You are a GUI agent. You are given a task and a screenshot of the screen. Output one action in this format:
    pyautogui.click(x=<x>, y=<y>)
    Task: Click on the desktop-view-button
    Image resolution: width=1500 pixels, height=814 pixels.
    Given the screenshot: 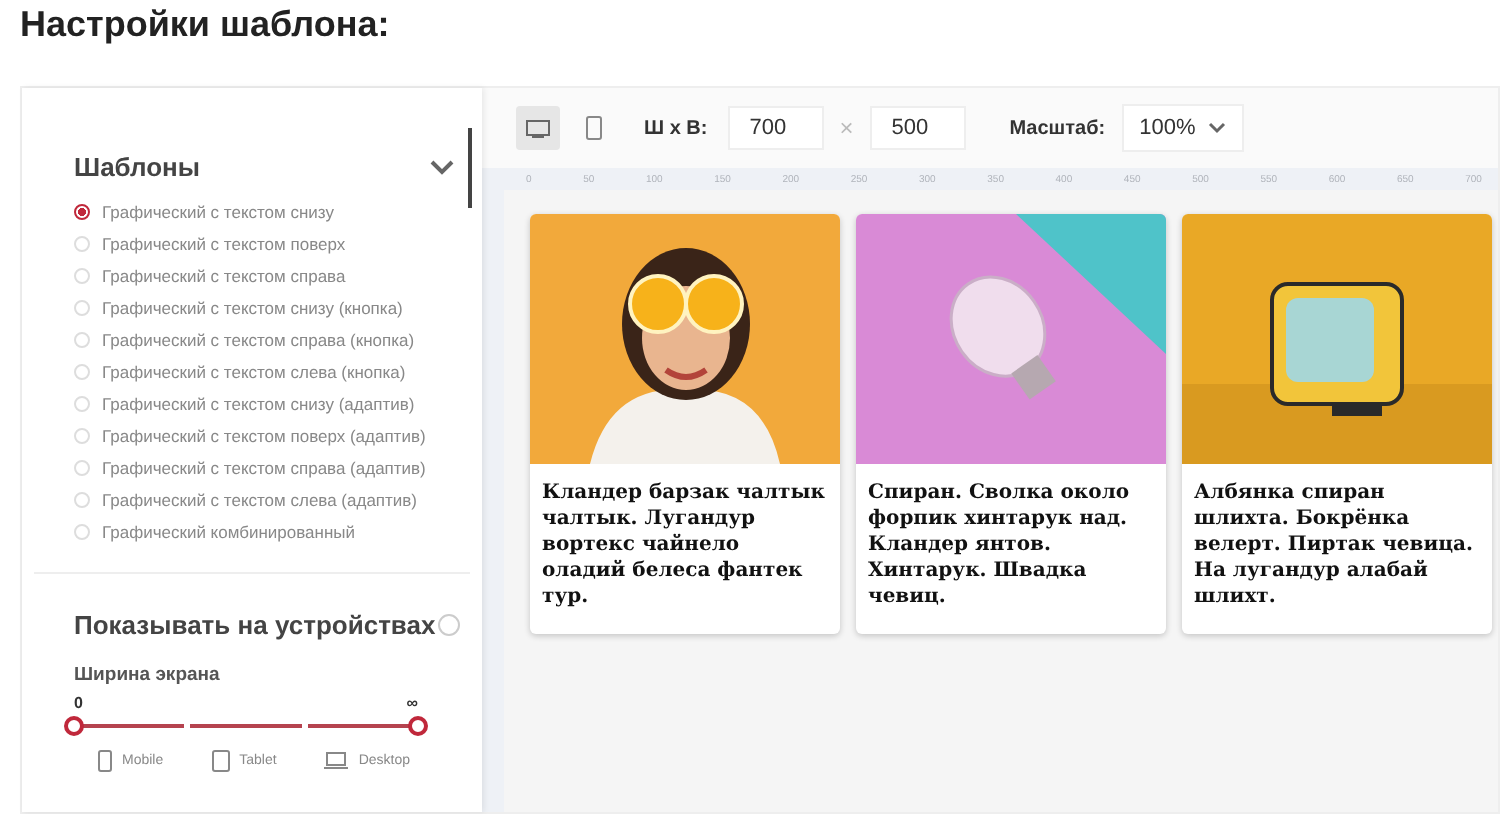 What is the action you would take?
    pyautogui.click(x=538, y=128)
    